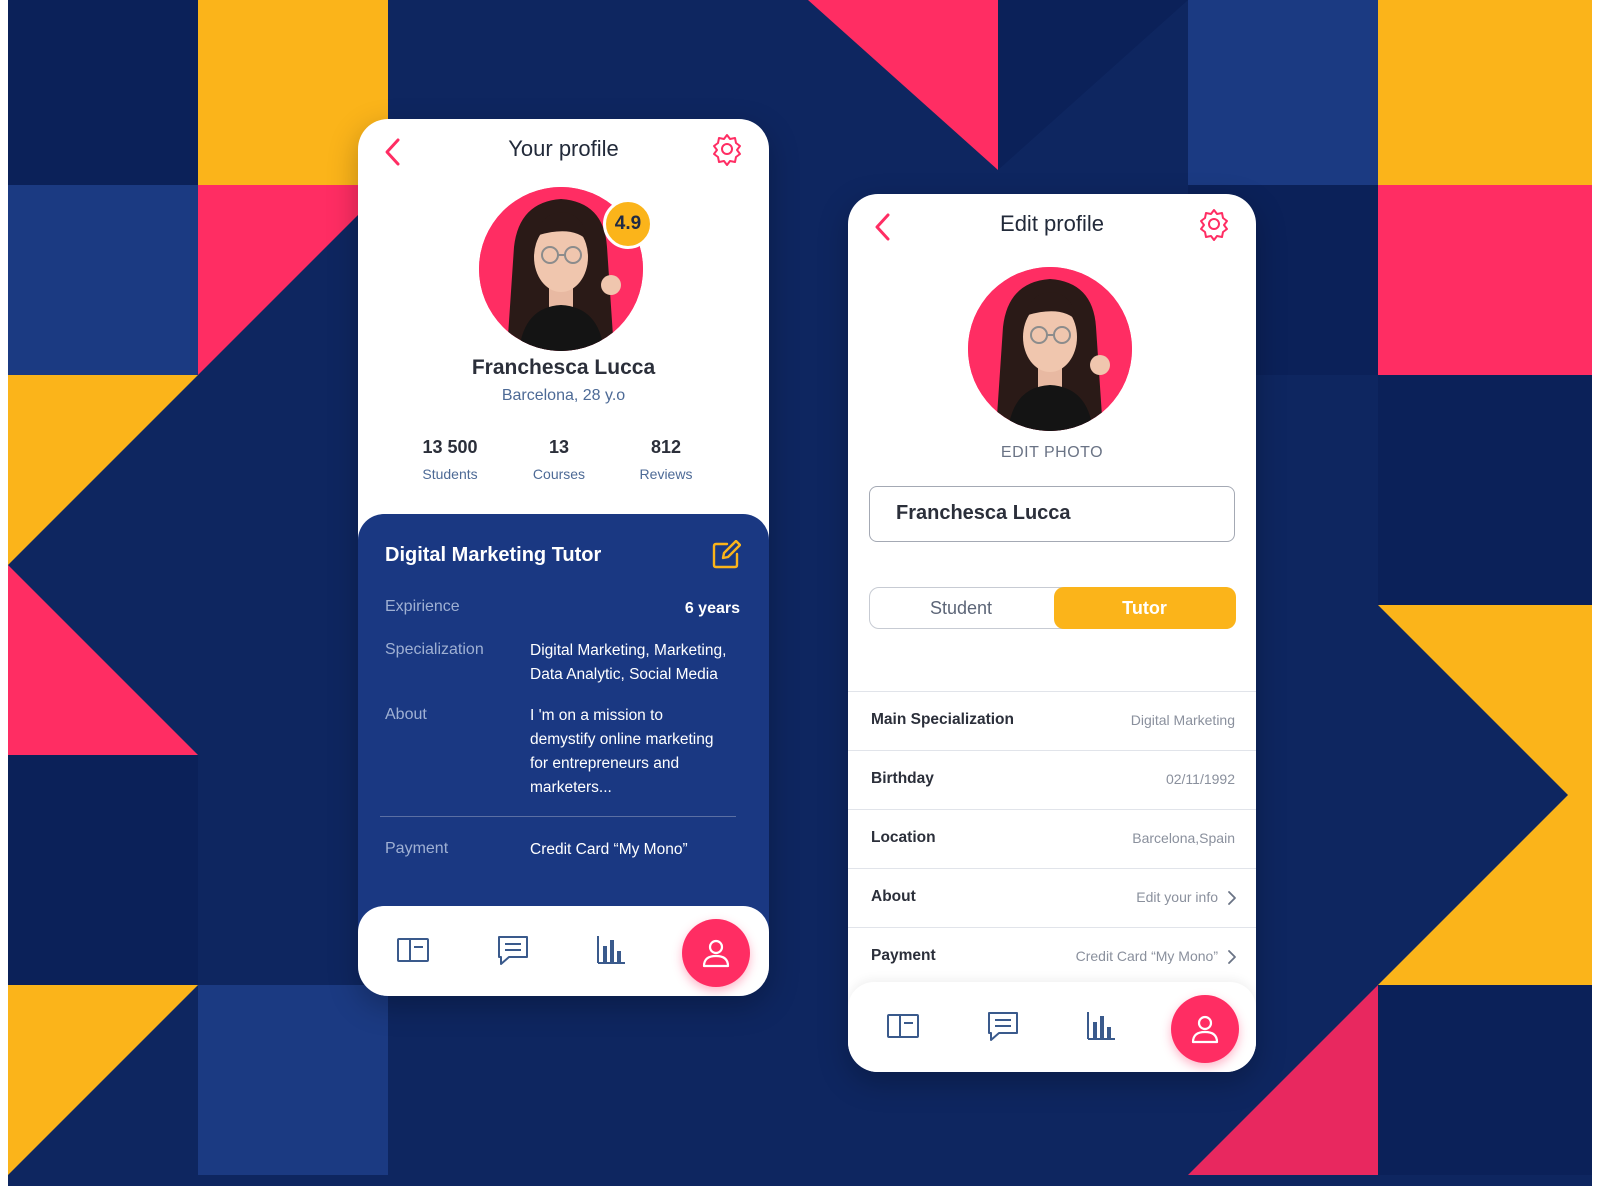 The height and width of the screenshot is (1200, 1600). I want to click on field-row-about: About Edit your info, so click(1052, 898).